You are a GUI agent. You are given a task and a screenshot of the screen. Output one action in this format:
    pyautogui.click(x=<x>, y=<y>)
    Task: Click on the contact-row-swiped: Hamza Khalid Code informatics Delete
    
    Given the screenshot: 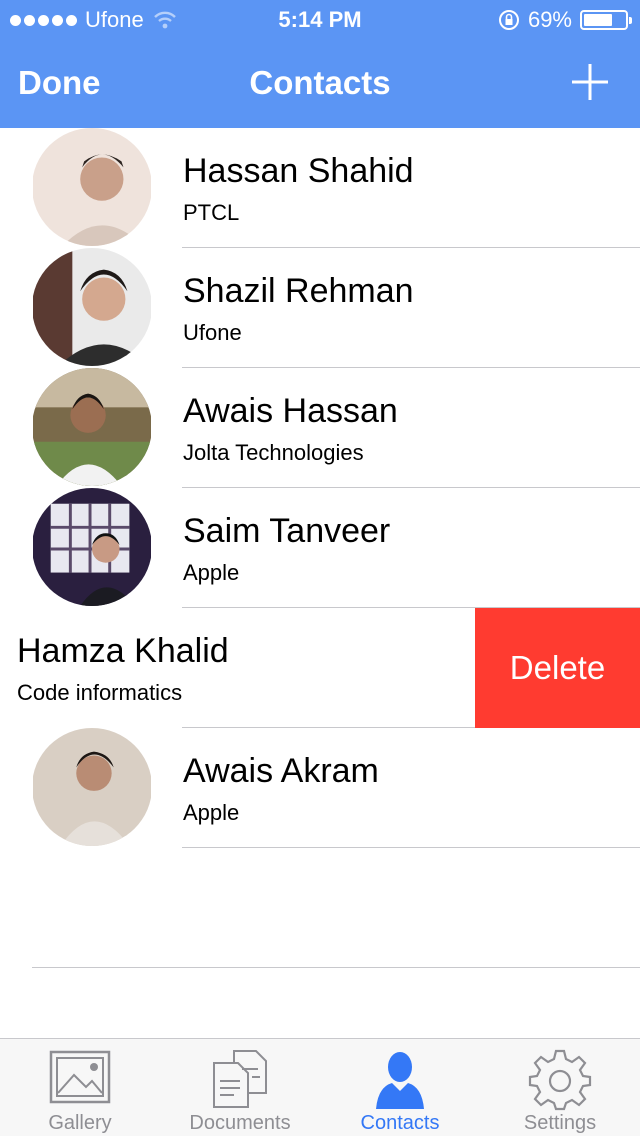 What is the action you would take?
    pyautogui.click(x=320, y=668)
    